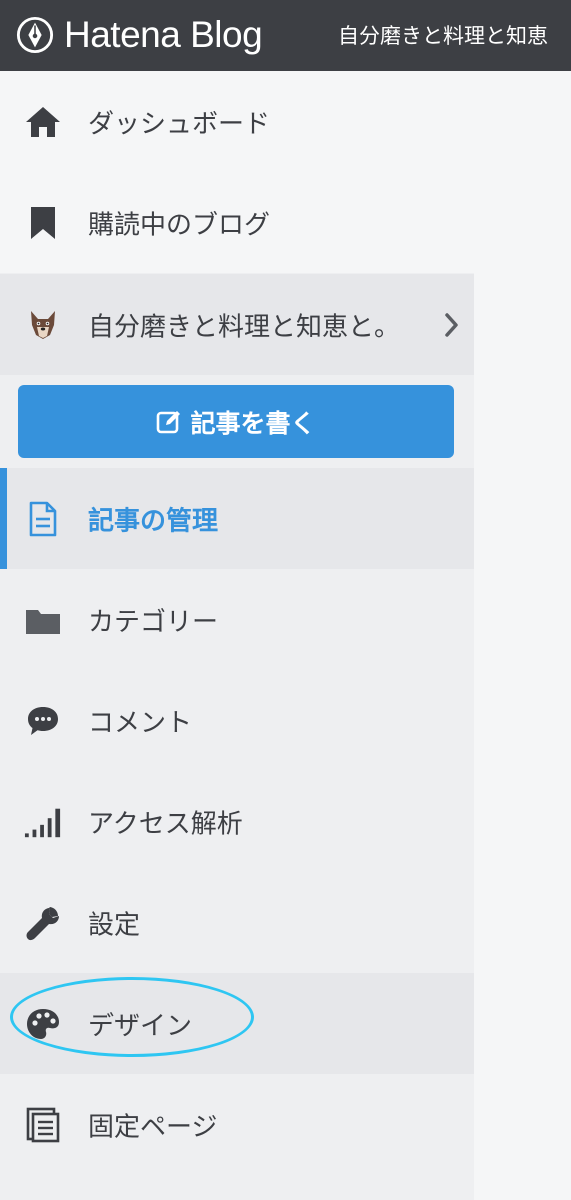 The width and height of the screenshot is (571, 1200). What do you see at coordinates (43, 923) in the screenshot?
I see `wrench-icon` at bounding box center [43, 923].